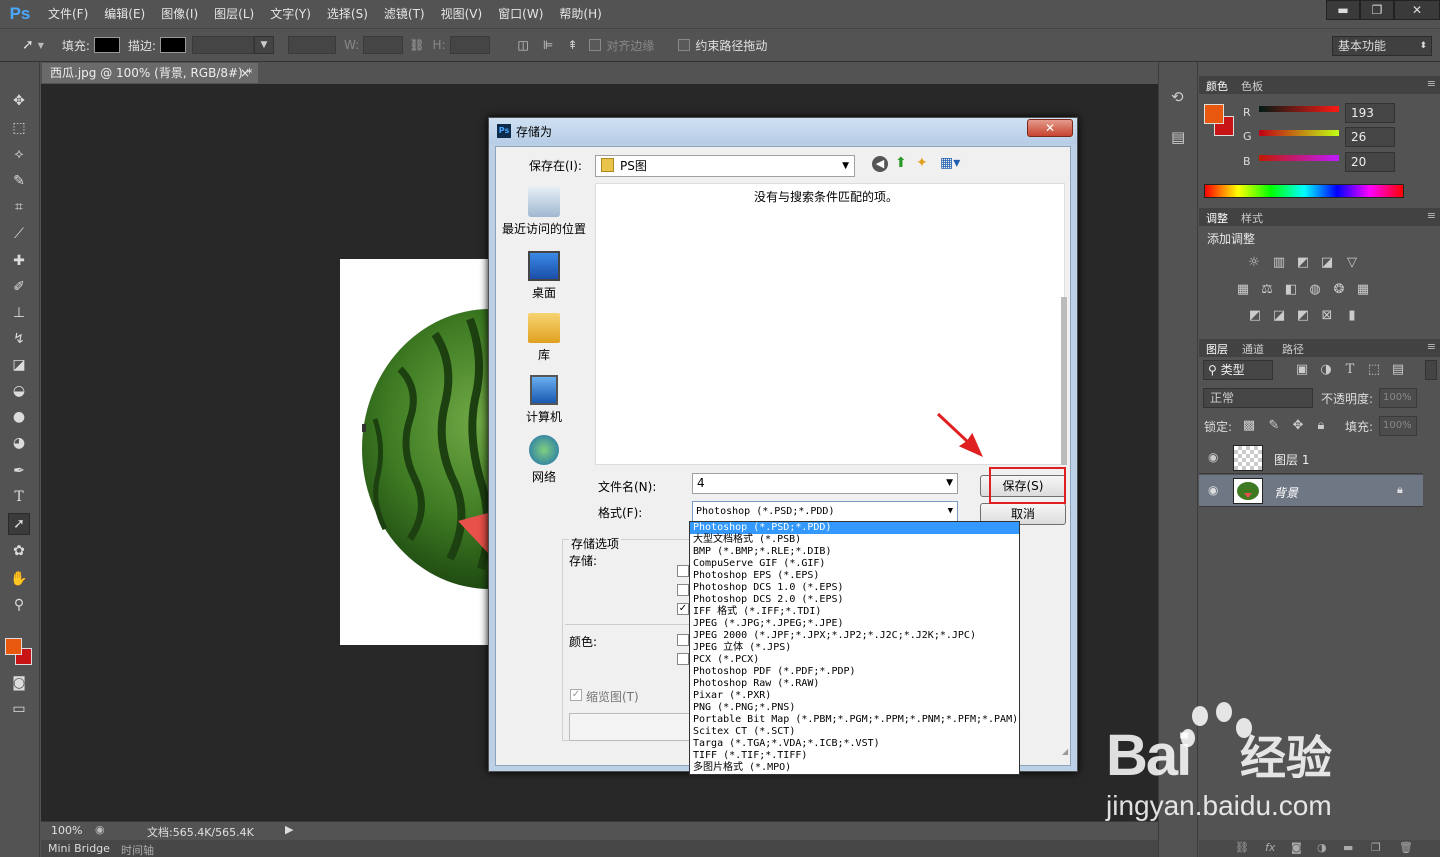 The width and height of the screenshot is (1440, 857). Describe the element at coordinates (1217, 349) in the screenshot. I see `tab-layers: 图层` at that location.